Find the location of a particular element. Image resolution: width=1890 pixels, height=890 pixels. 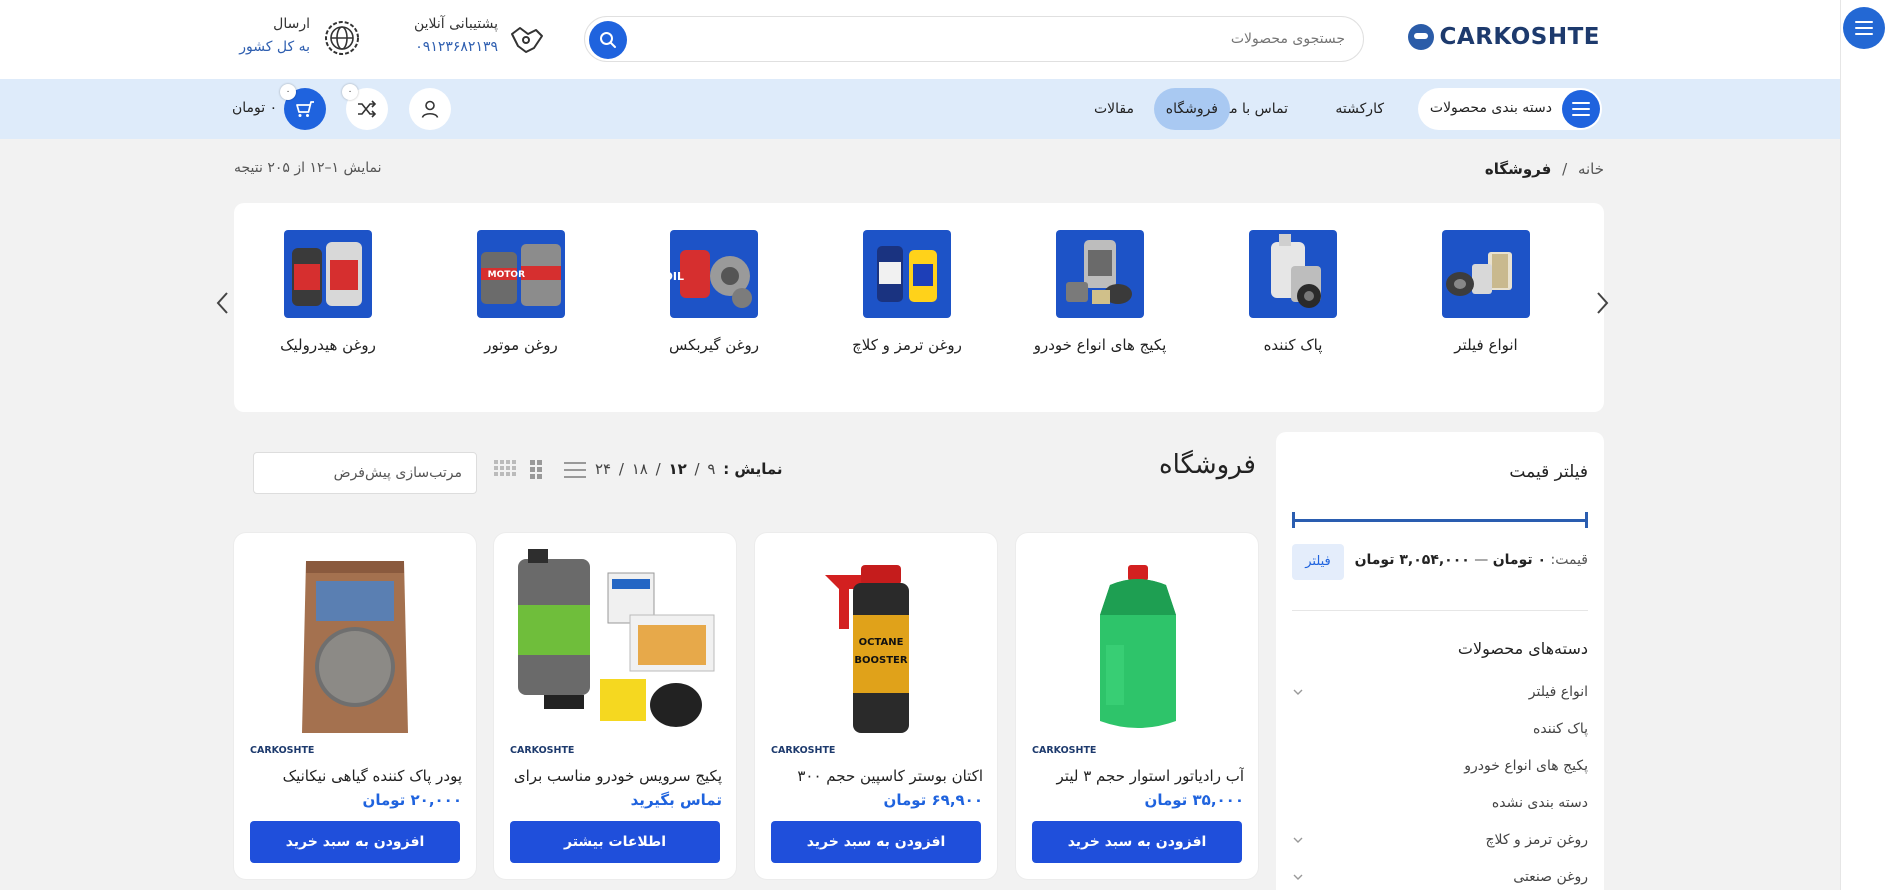

cleaner-image is located at coordinates (1293, 274).